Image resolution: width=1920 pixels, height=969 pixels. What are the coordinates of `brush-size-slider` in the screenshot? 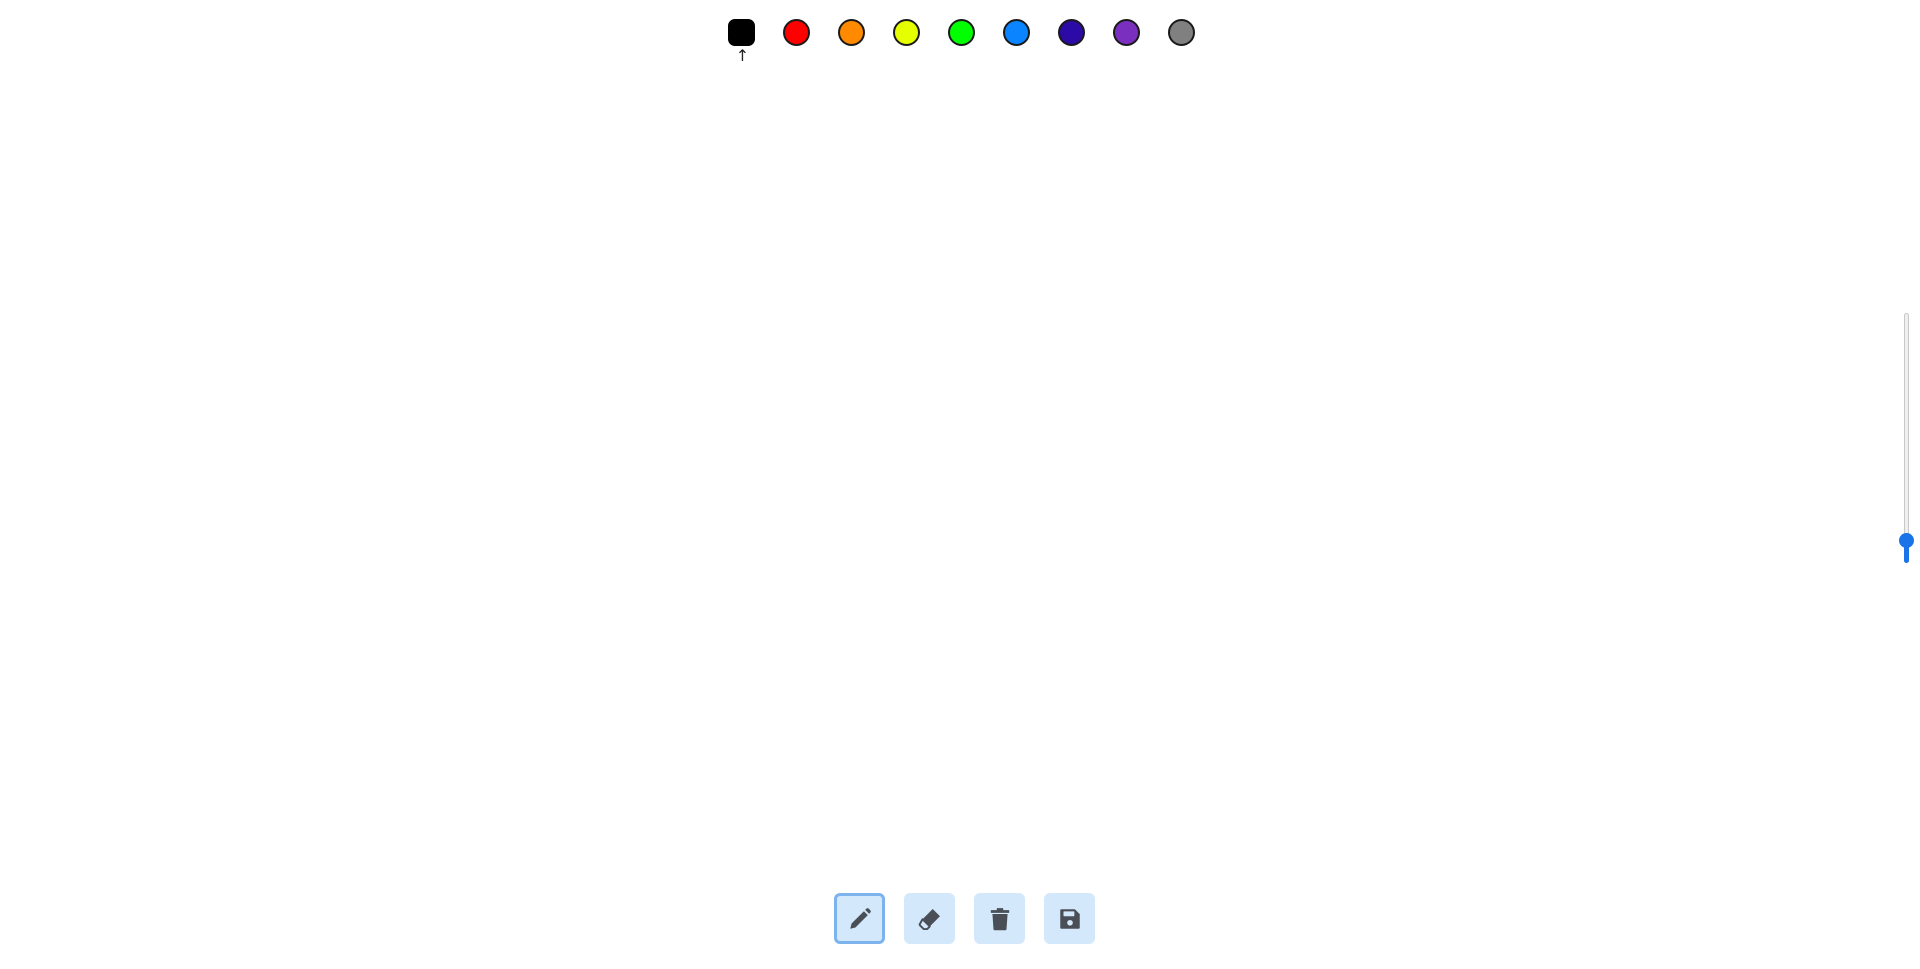 It's located at (1906, 438).